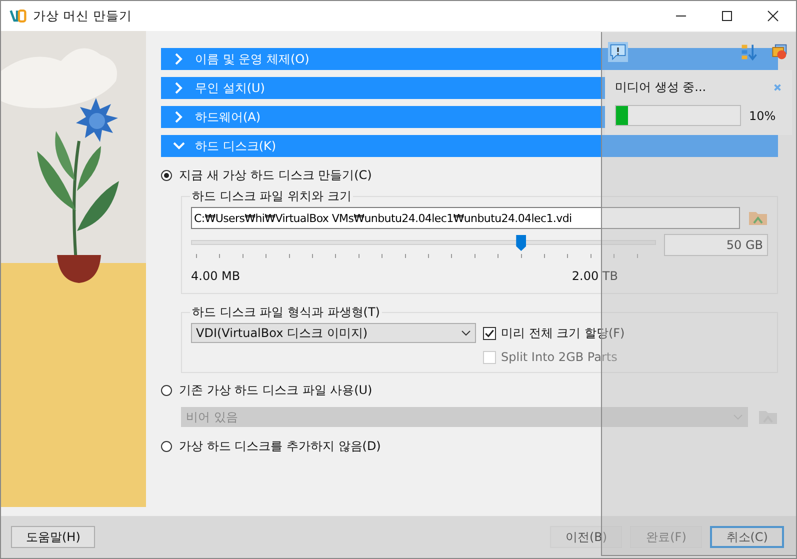 Image resolution: width=797 pixels, height=559 pixels. What do you see at coordinates (469, 59) in the screenshot?
I see `section-header: 이름 및 운영 체제(O)` at bounding box center [469, 59].